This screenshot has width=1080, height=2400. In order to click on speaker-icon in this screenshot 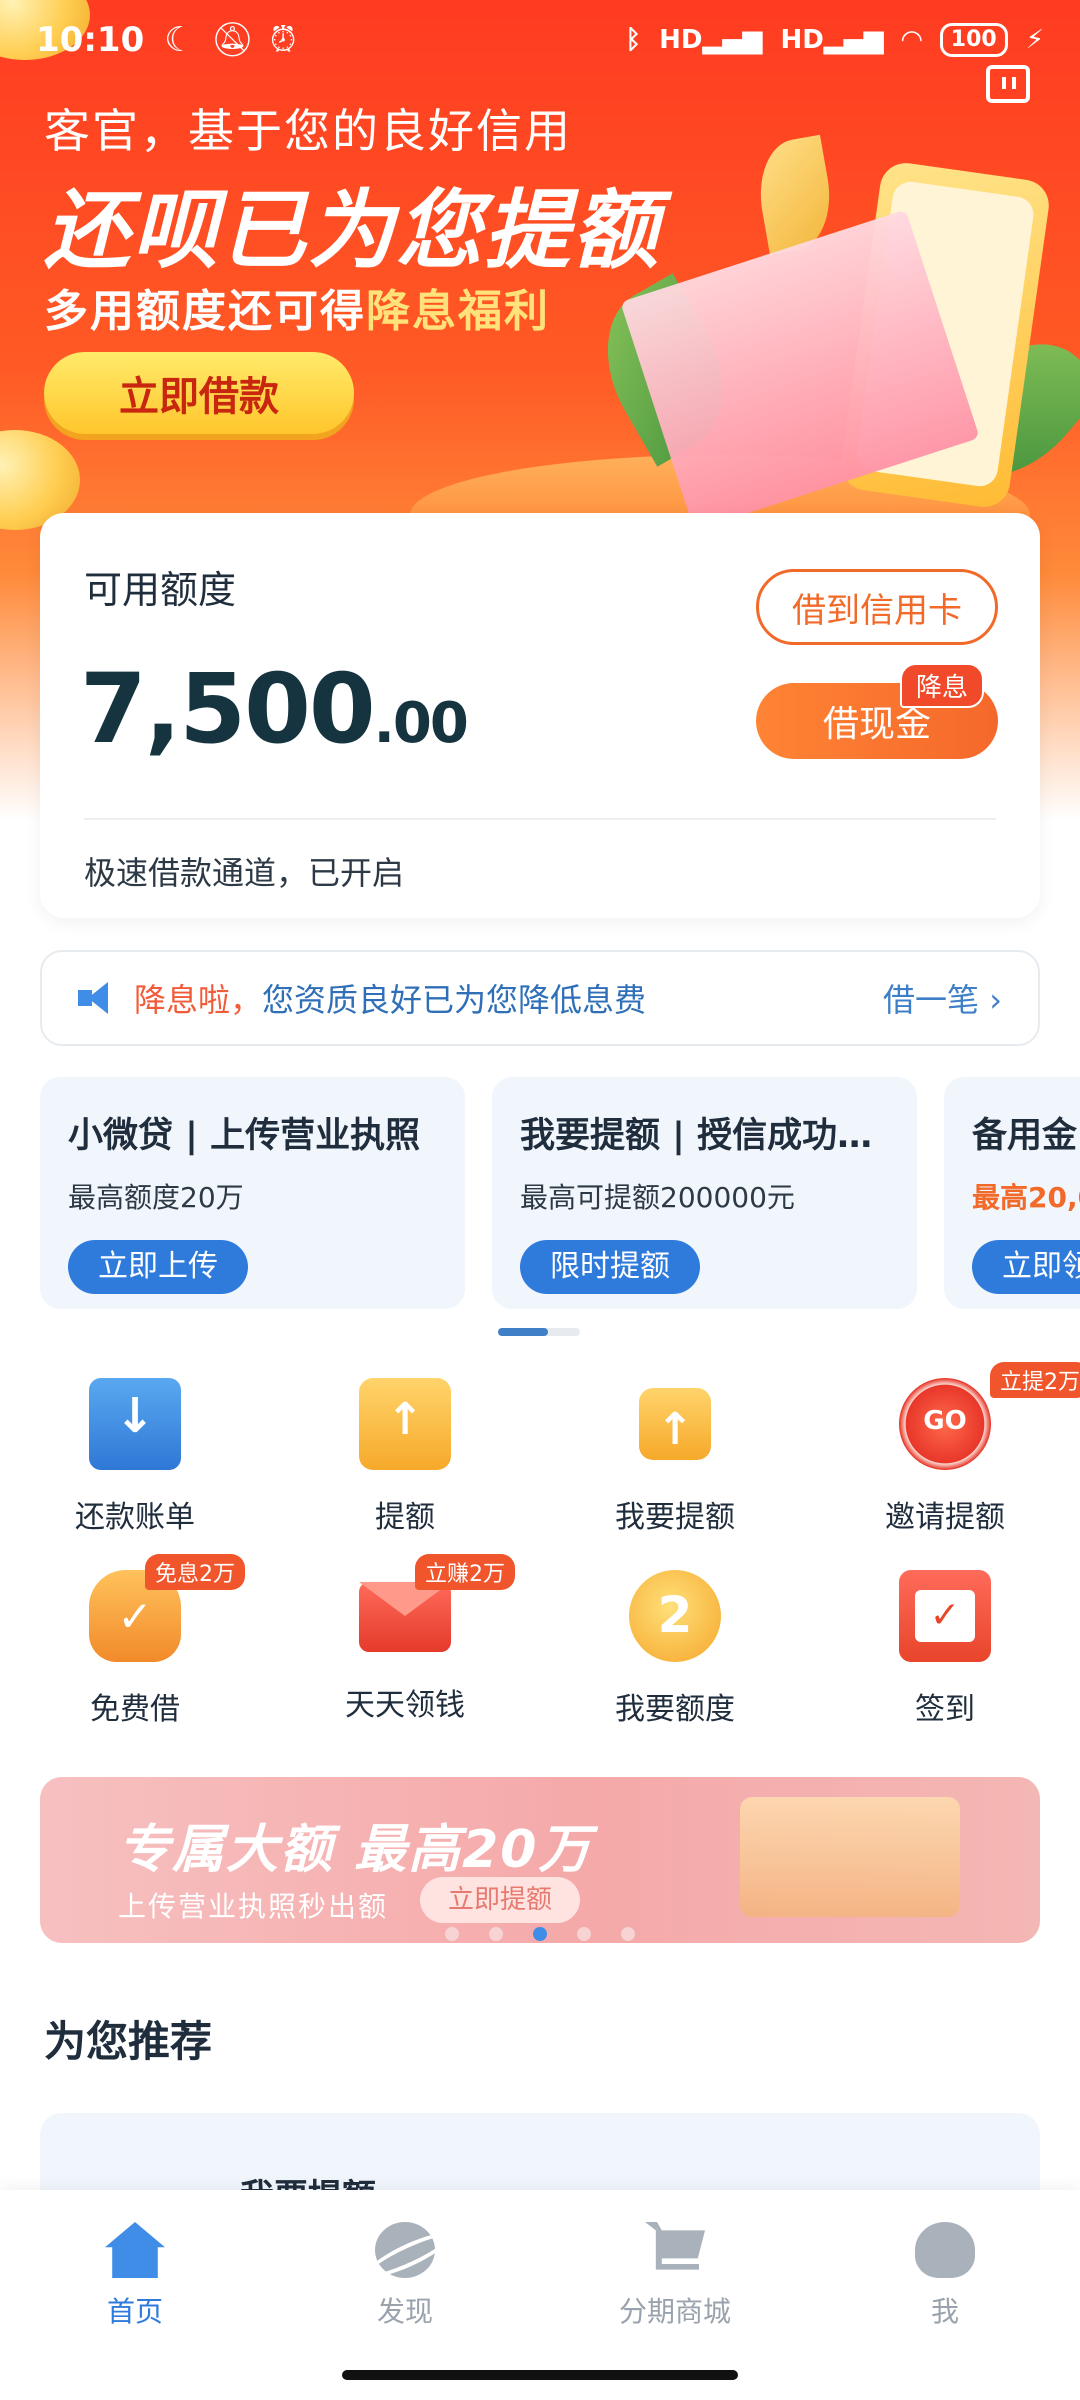, I will do `click(98, 998)`.